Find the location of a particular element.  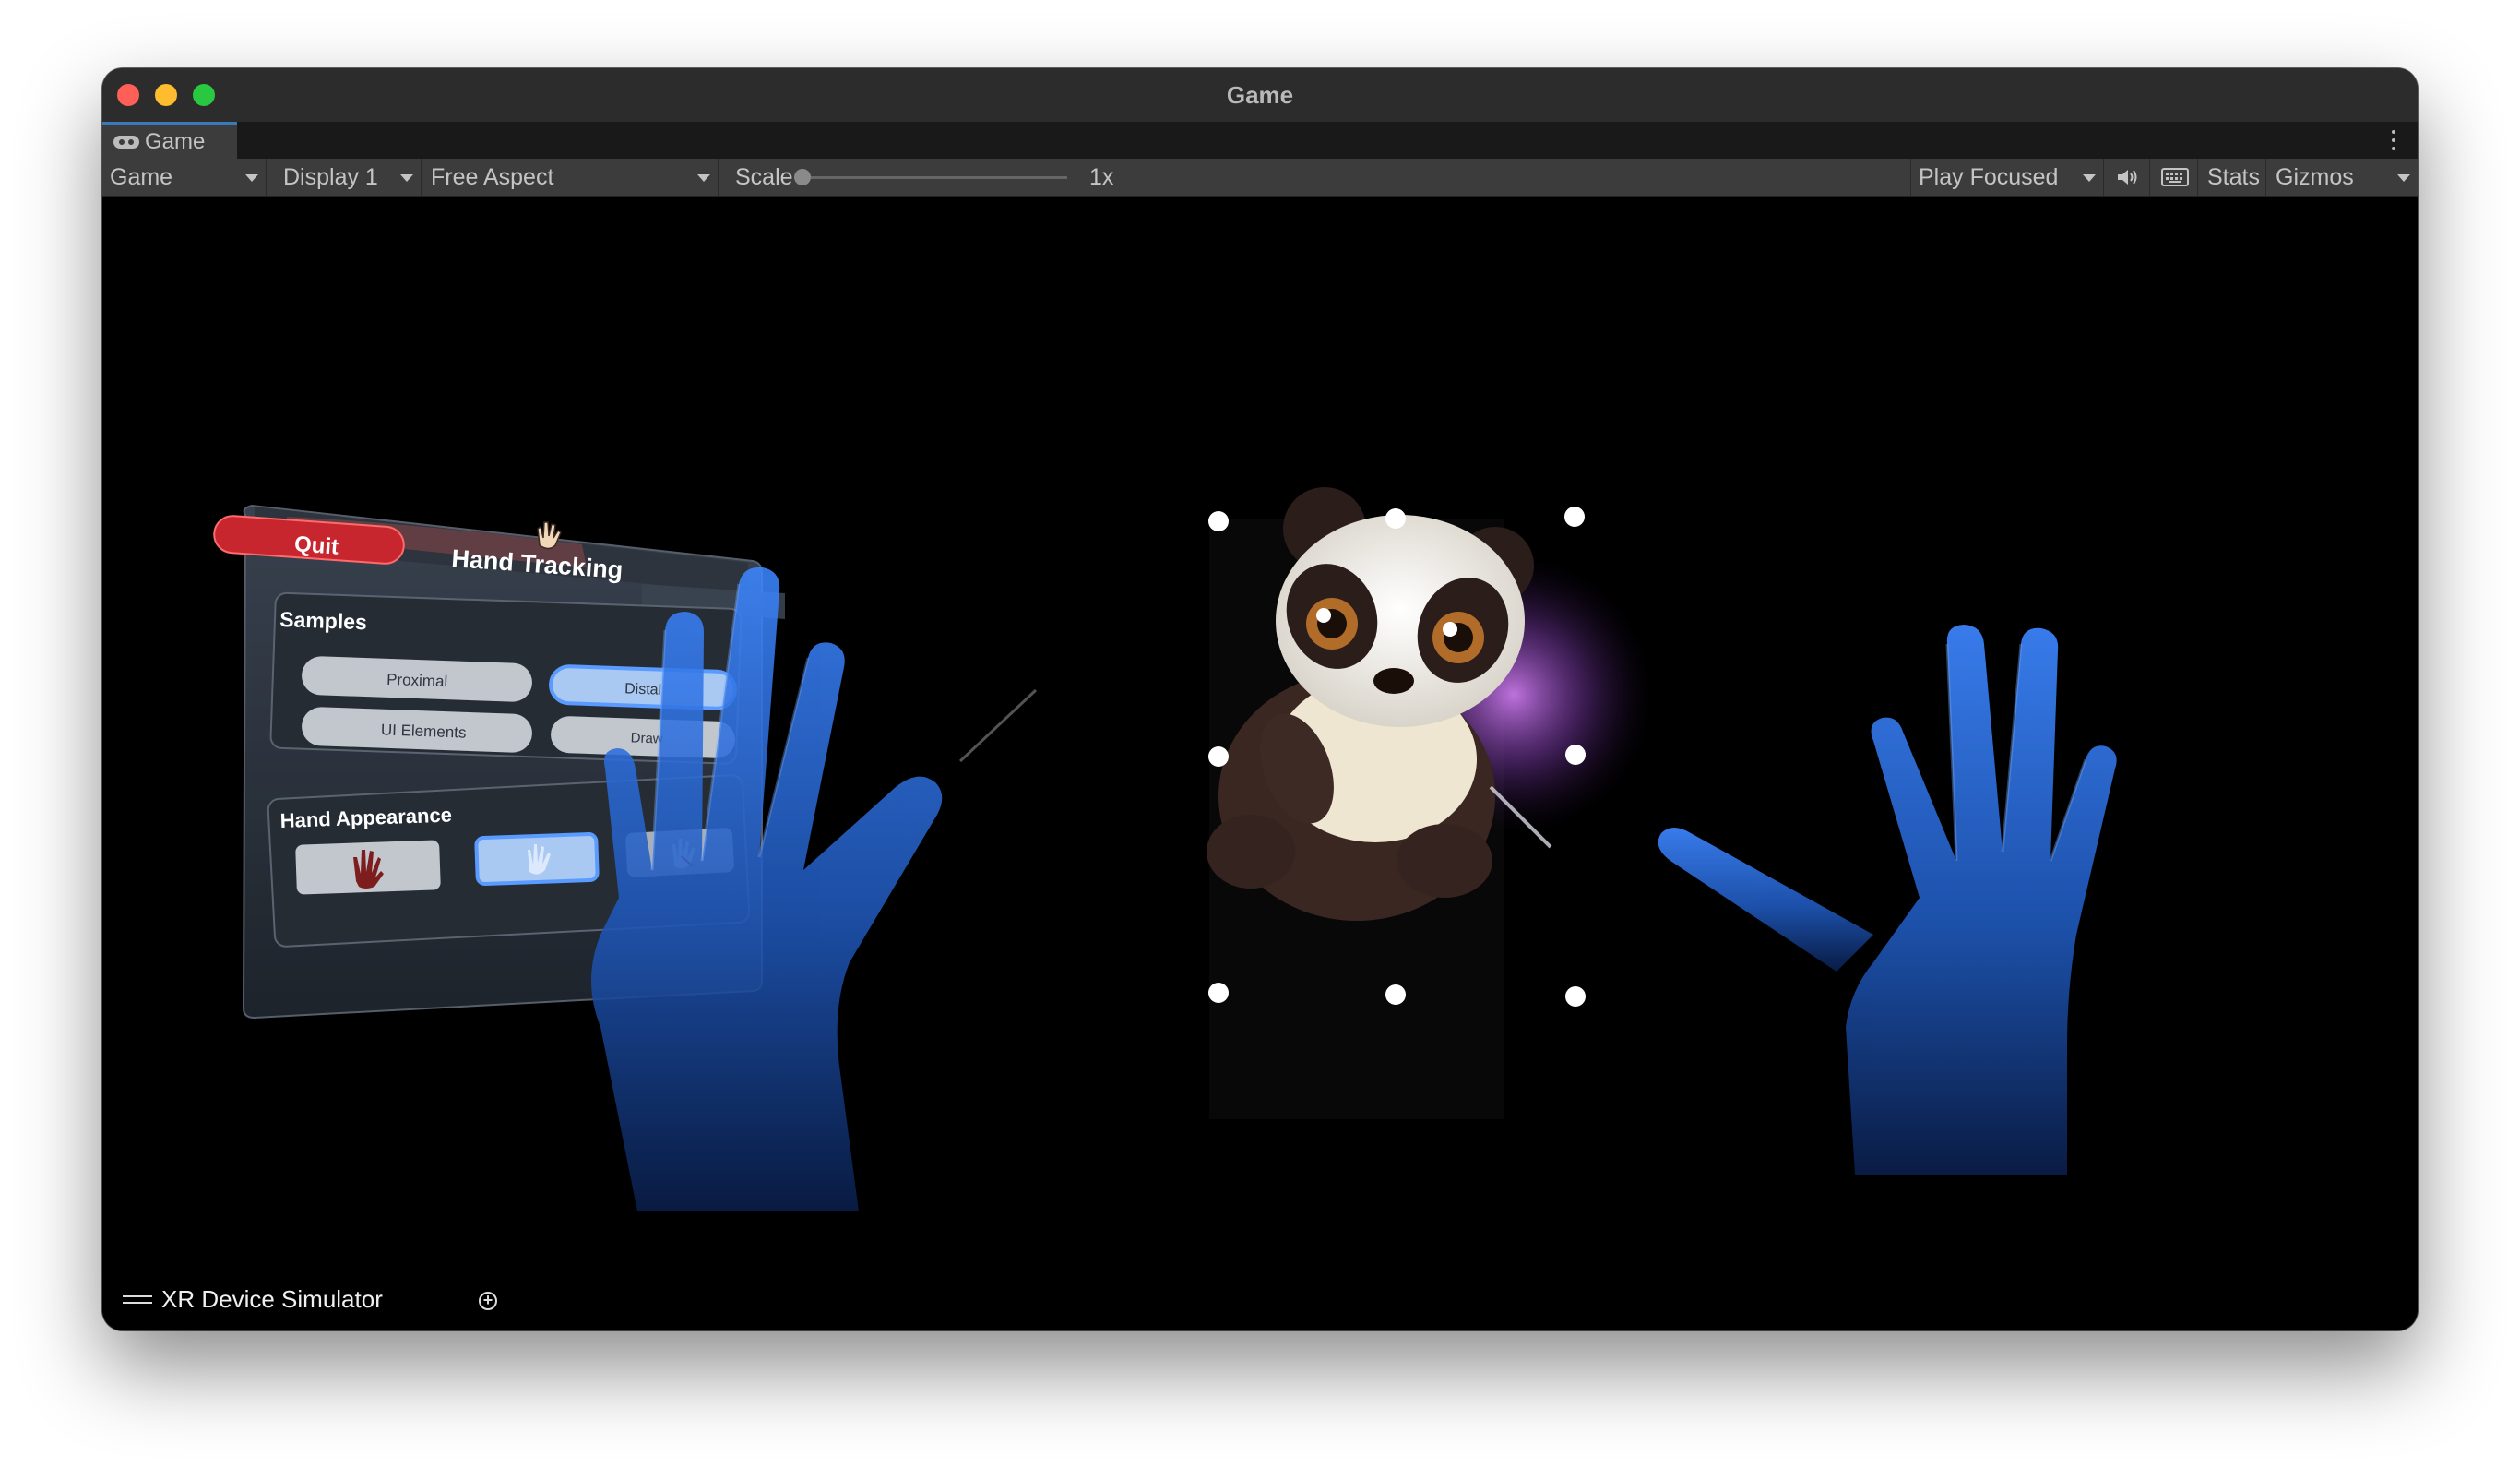

quit-label: Quit is located at coordinates (316, 545).